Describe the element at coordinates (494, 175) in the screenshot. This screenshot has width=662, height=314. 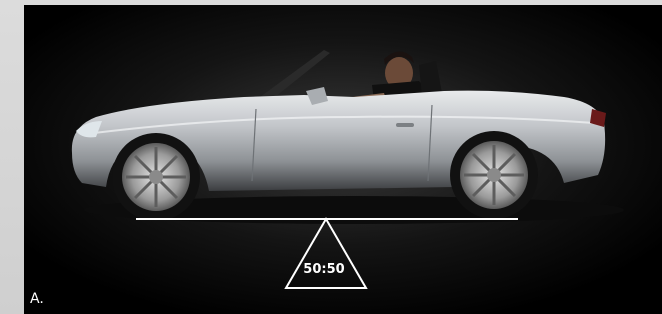
I see `rear-wheel` at that location.